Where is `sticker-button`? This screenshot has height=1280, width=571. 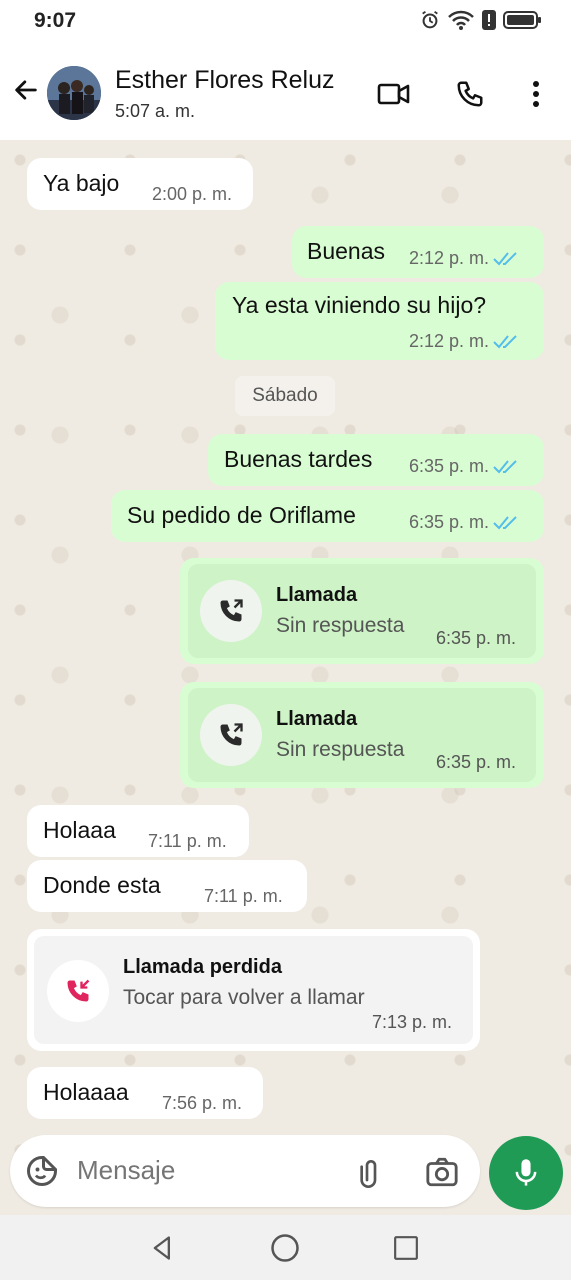
sticker-button is located at coordinates (42, 1171).